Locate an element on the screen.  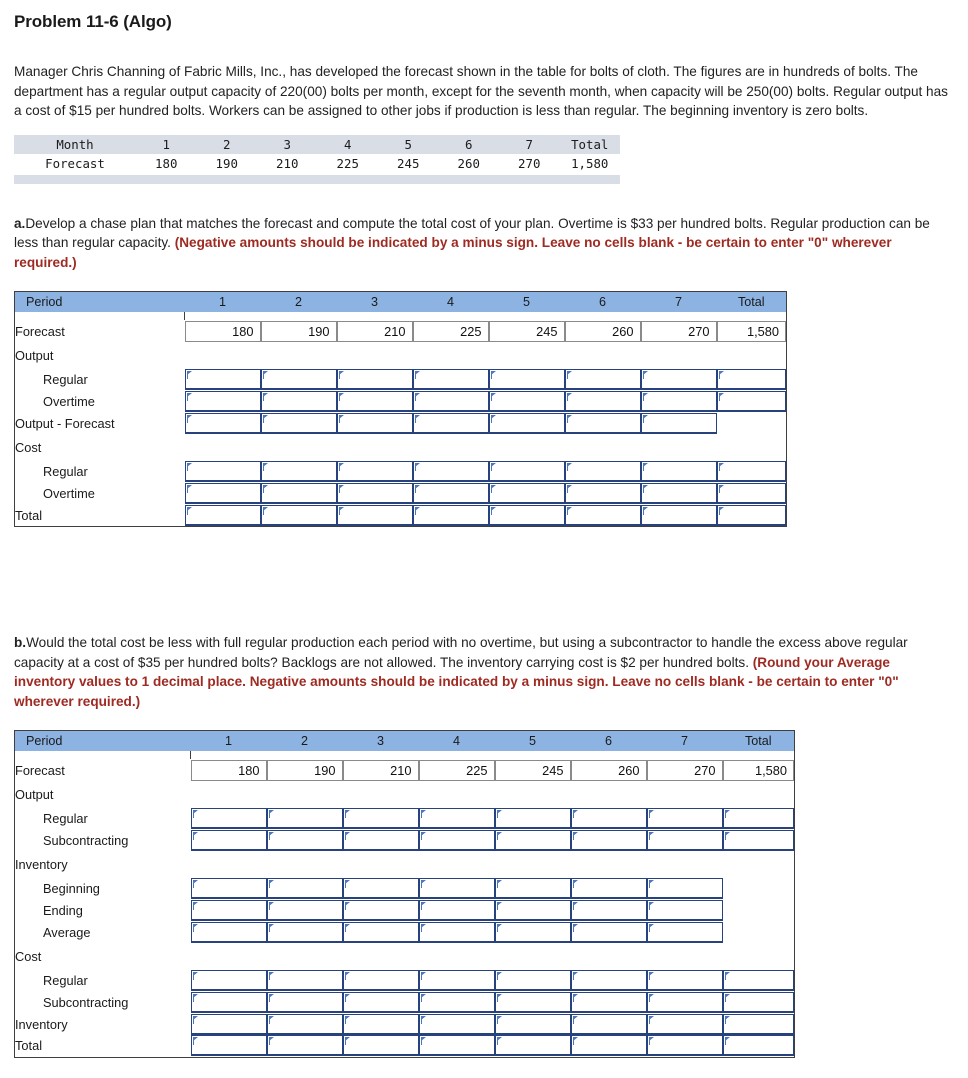
input-cell-a-total-p6 is located at coordinates (602, 515).